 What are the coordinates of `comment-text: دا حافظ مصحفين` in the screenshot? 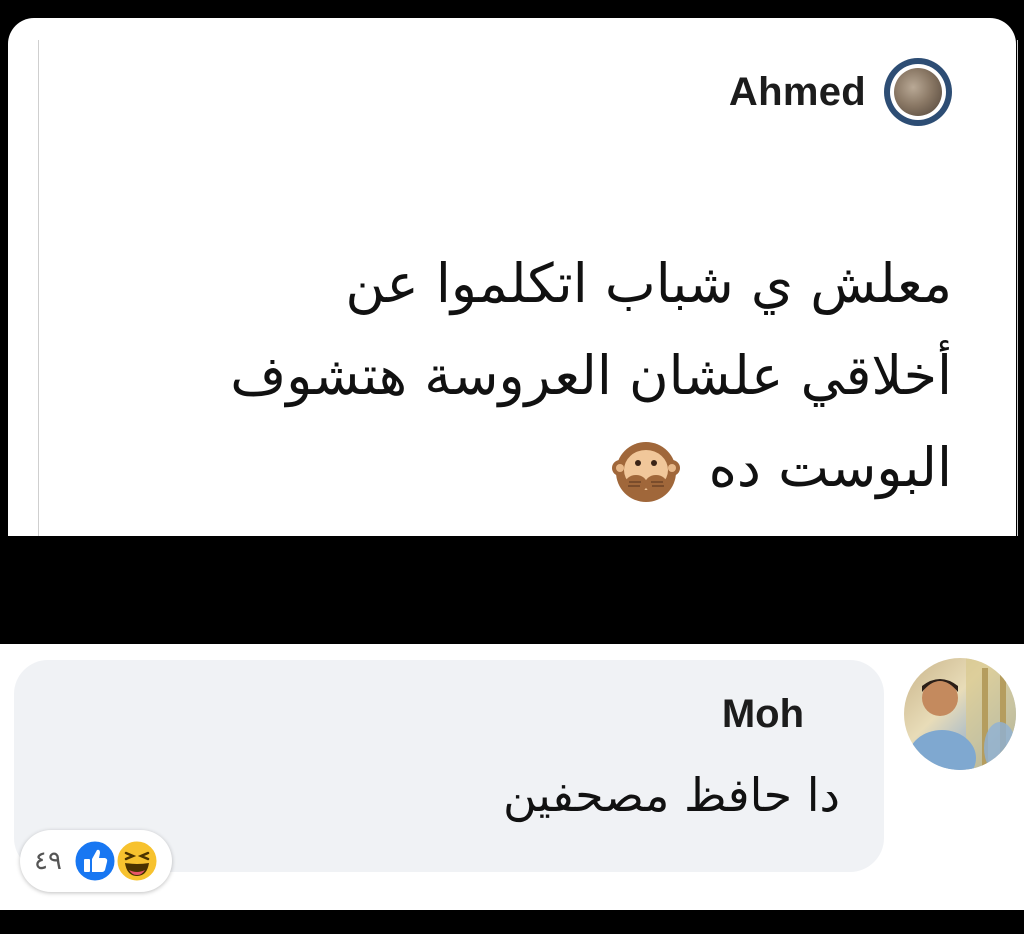 It's located at (671, 795).